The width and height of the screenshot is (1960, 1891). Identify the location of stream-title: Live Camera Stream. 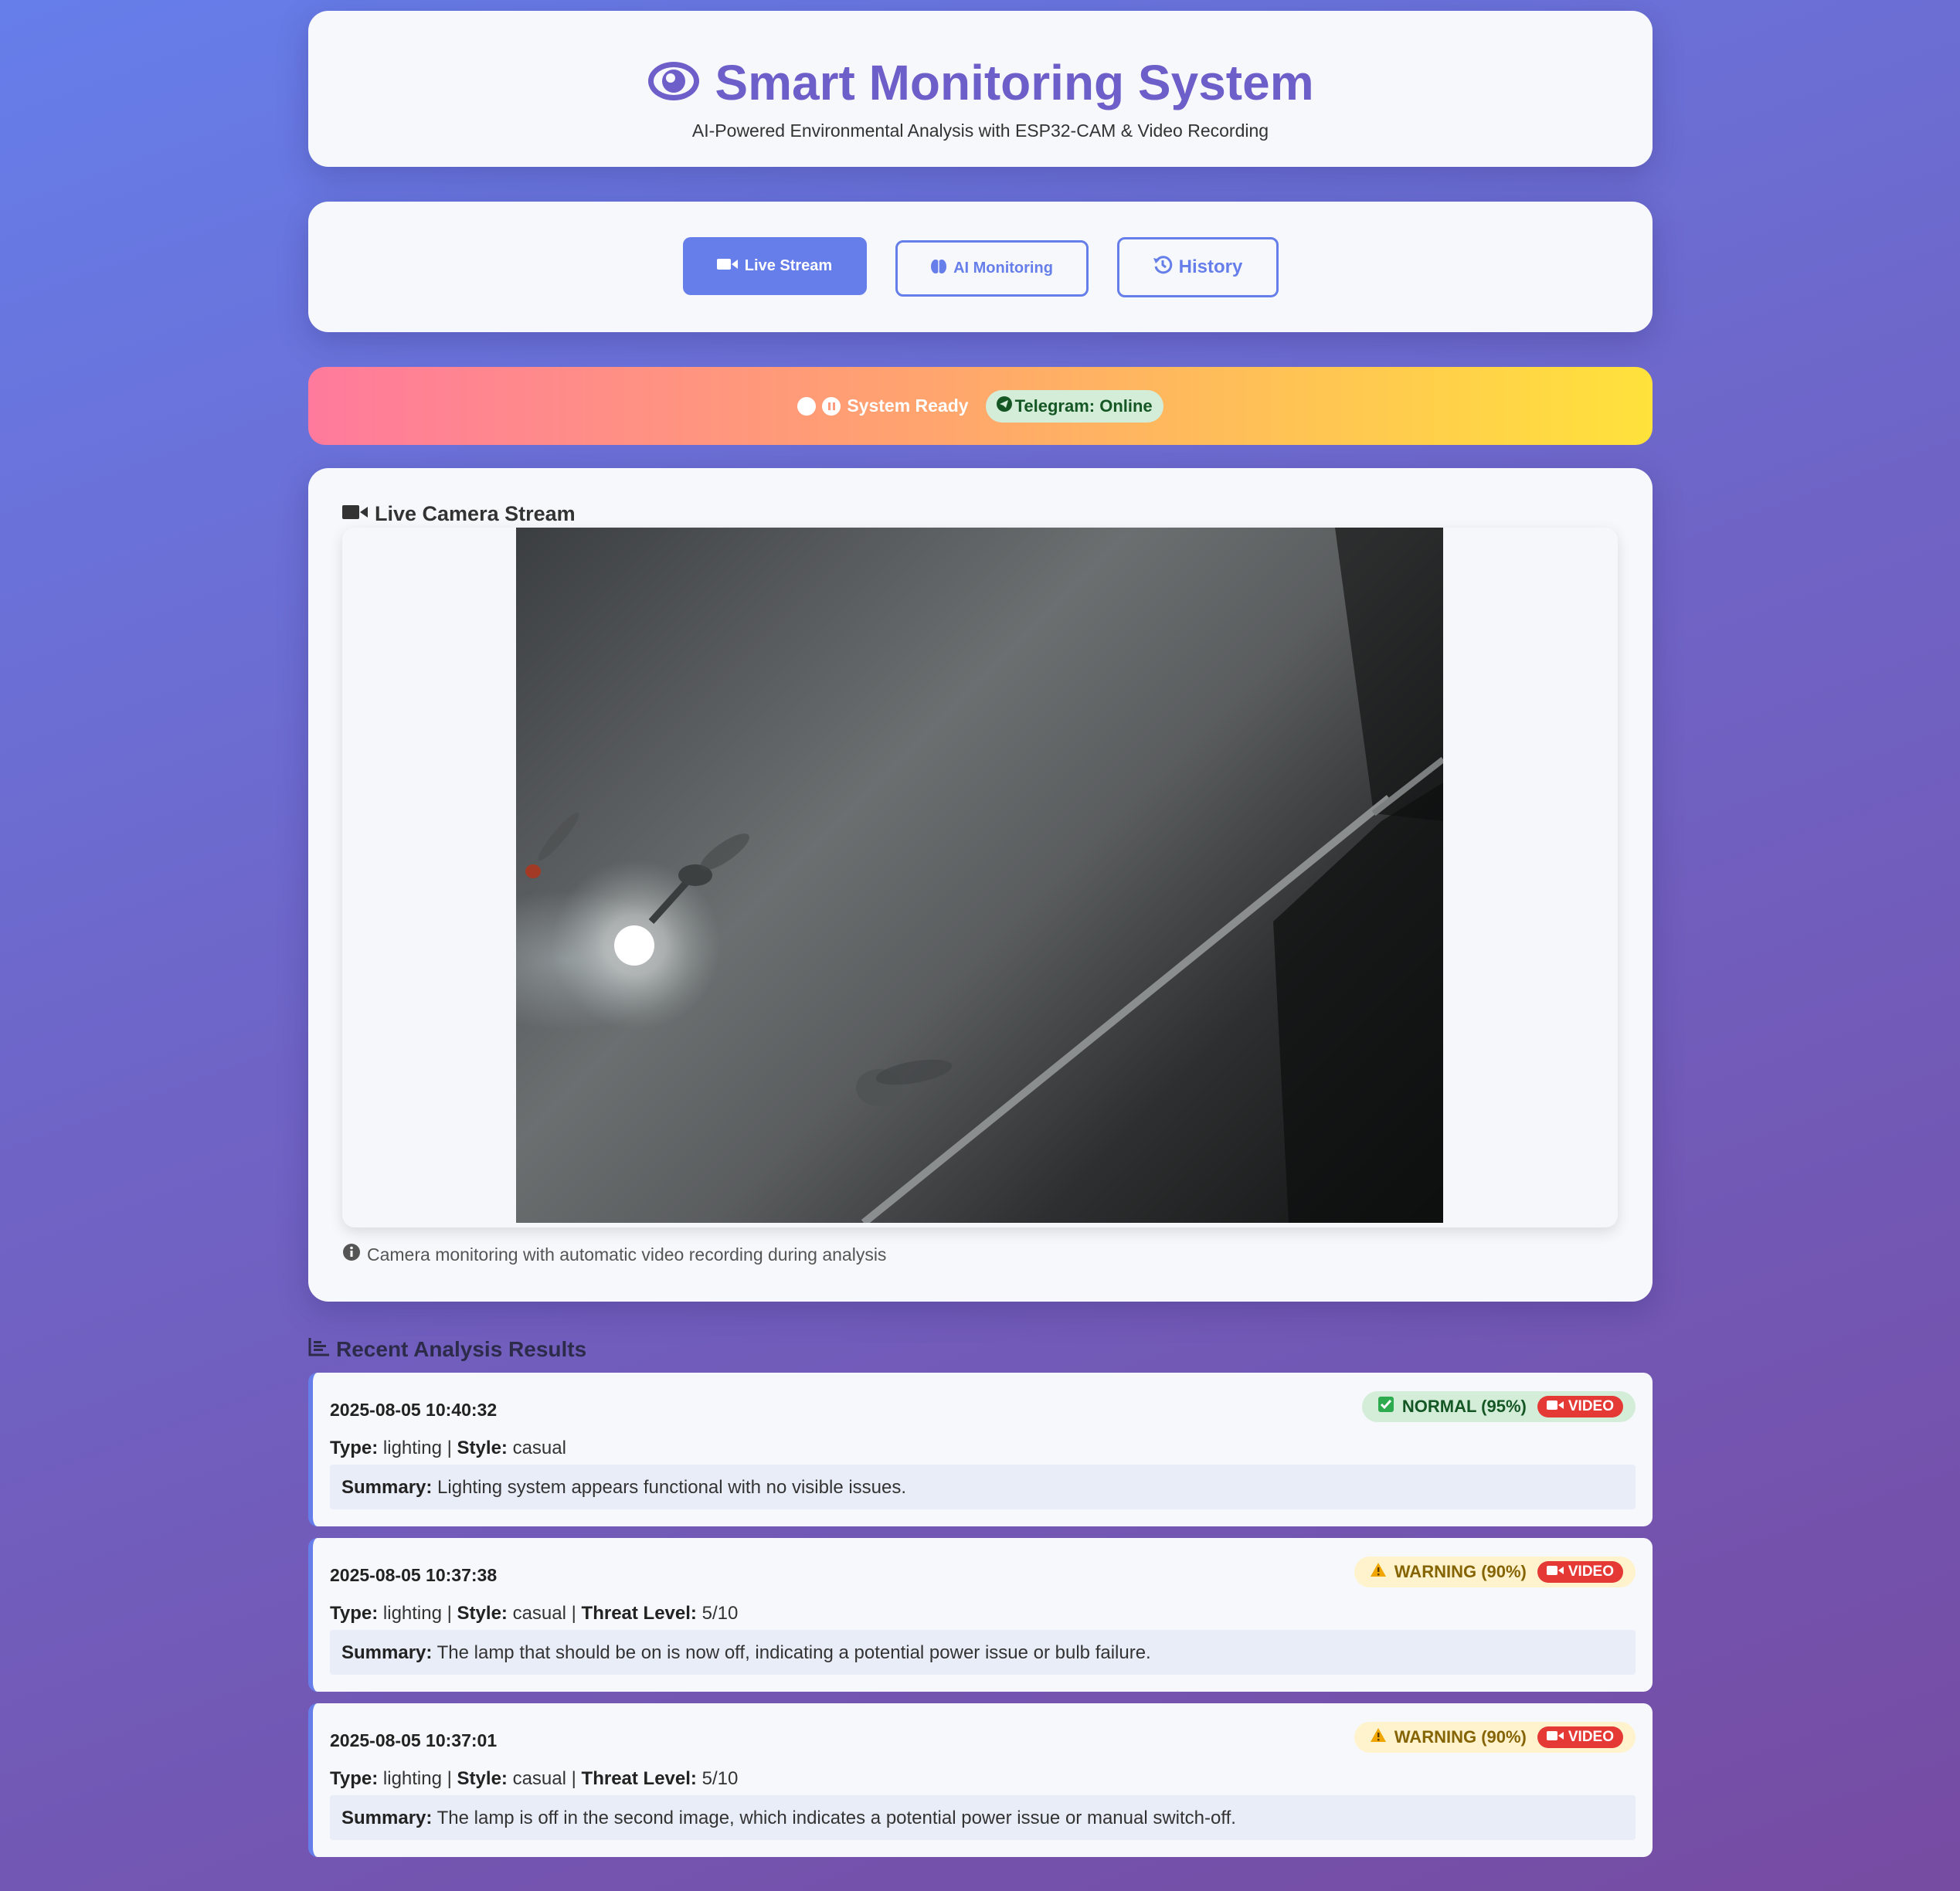
(459, 514).